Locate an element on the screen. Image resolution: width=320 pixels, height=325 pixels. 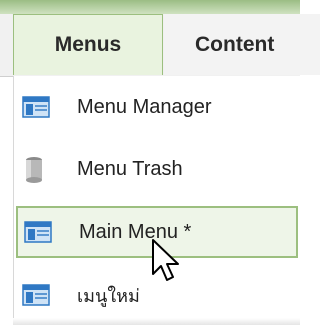
top-accent-bar is located at coordinates (150, 7).